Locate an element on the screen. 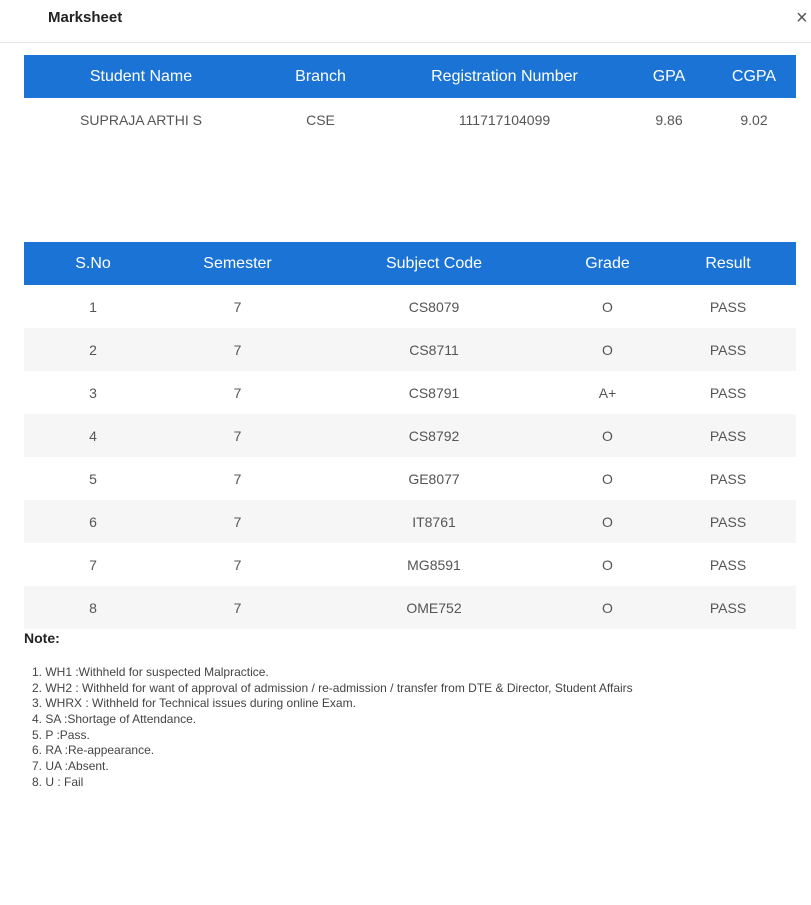 The height and width of the screenshot is (905, 811). column-header-branch: Branch is located at coordinates (320, 76).